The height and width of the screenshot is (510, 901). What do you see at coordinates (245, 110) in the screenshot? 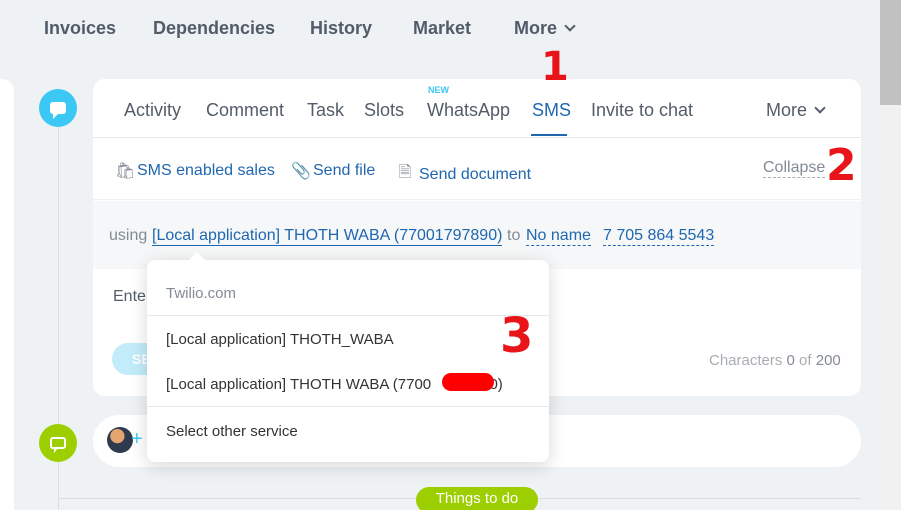
I see `tab-comment: Comment` at bounding box center [245, 110].